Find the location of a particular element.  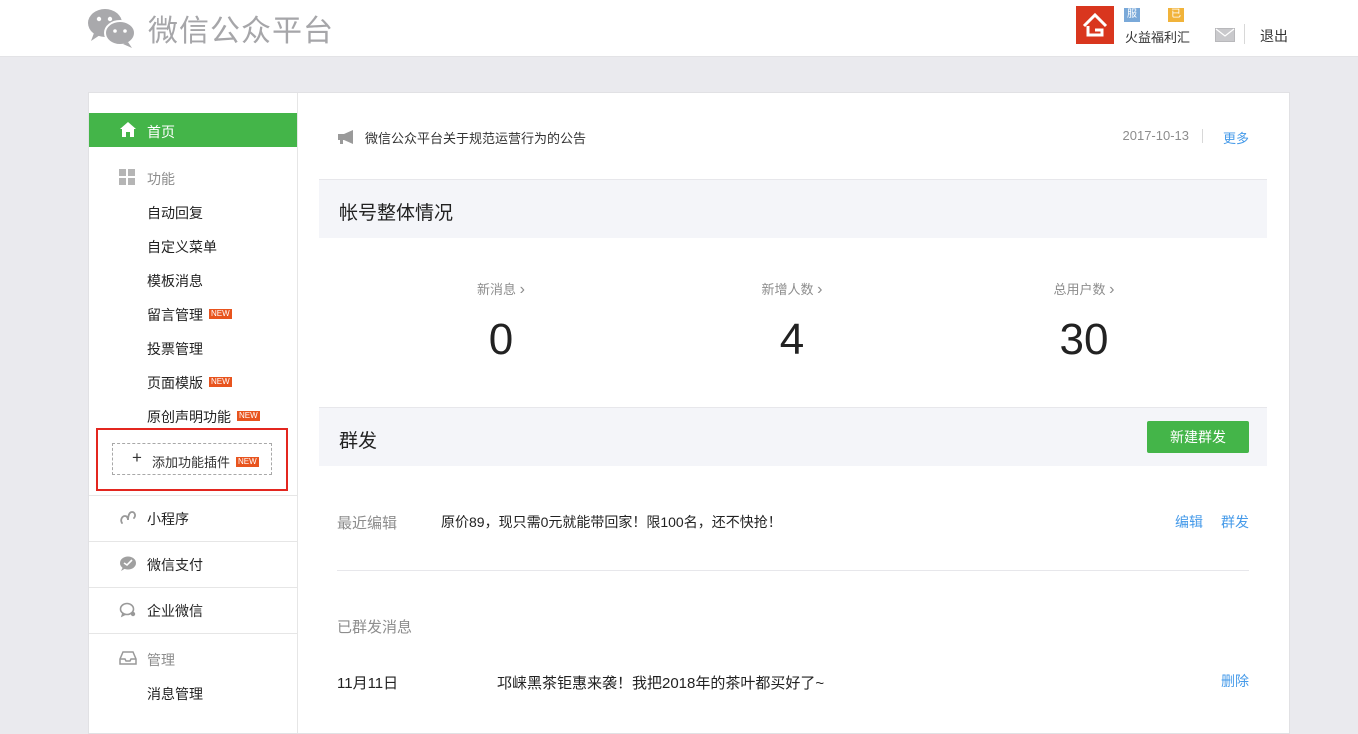

house-logo-icon is located at coordinates (1095, 24).